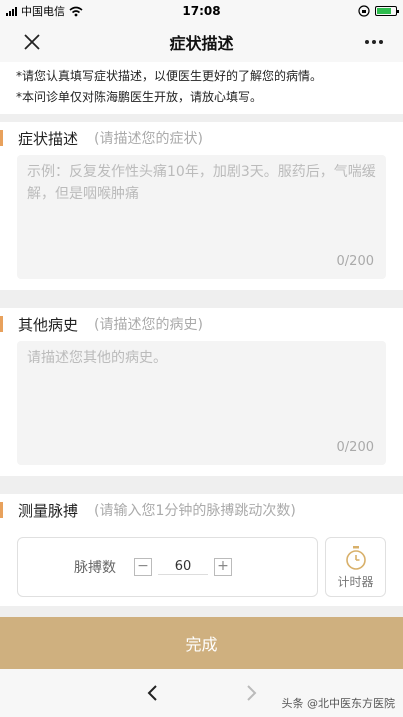  I want to click on symptom-header: 症状描述 (请描述您的症状), so click(201, 138).